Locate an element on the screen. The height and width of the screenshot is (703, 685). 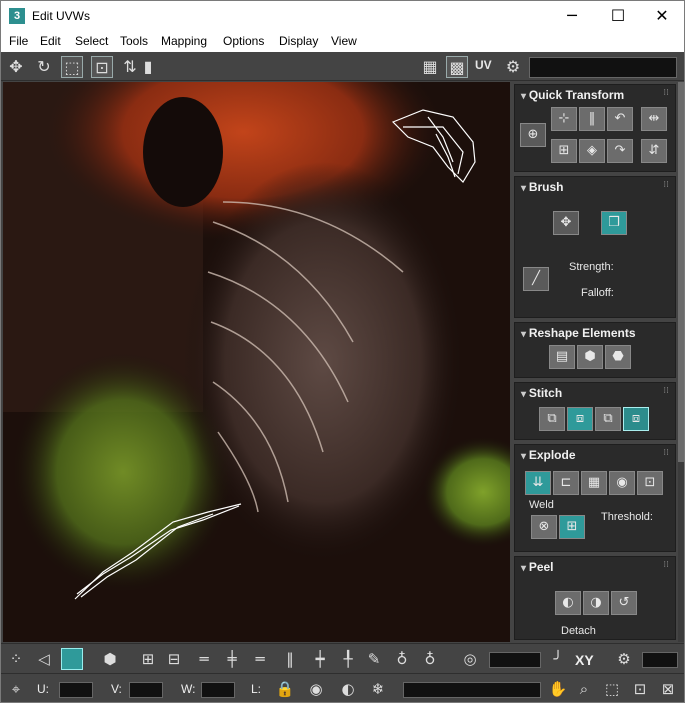
pivot-icon: ⊕ is located at coordinates (533, 135).